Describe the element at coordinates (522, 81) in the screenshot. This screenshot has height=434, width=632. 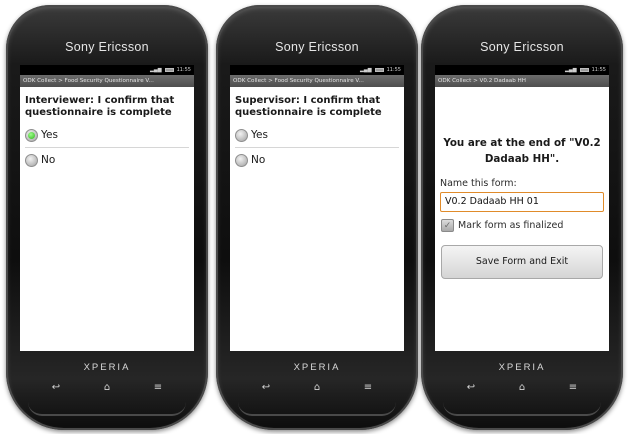
I see `app-title-bar: ODK Collect > V0.2 Dadaab HH` at that location.